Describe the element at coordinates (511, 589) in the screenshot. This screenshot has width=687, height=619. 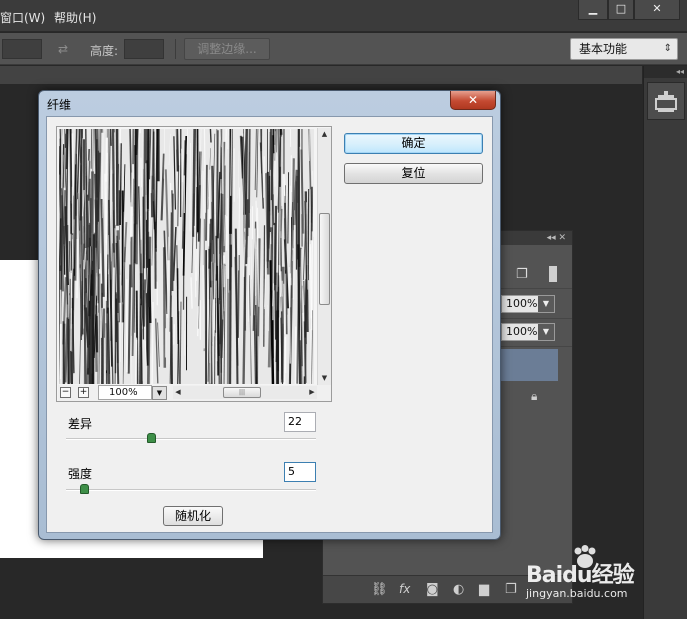
I see `new-layer-icon: ❐` at that location.